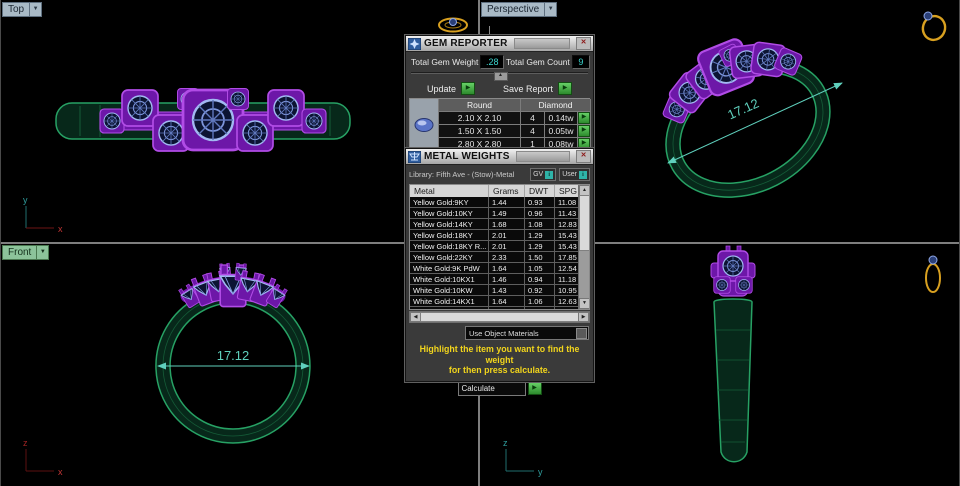 The height and width of the screenshot is (486, 960). Describe the element at coordinates (500, 76) in the screenshot. I see `collapse-toggle-icon: ▲` at that location.